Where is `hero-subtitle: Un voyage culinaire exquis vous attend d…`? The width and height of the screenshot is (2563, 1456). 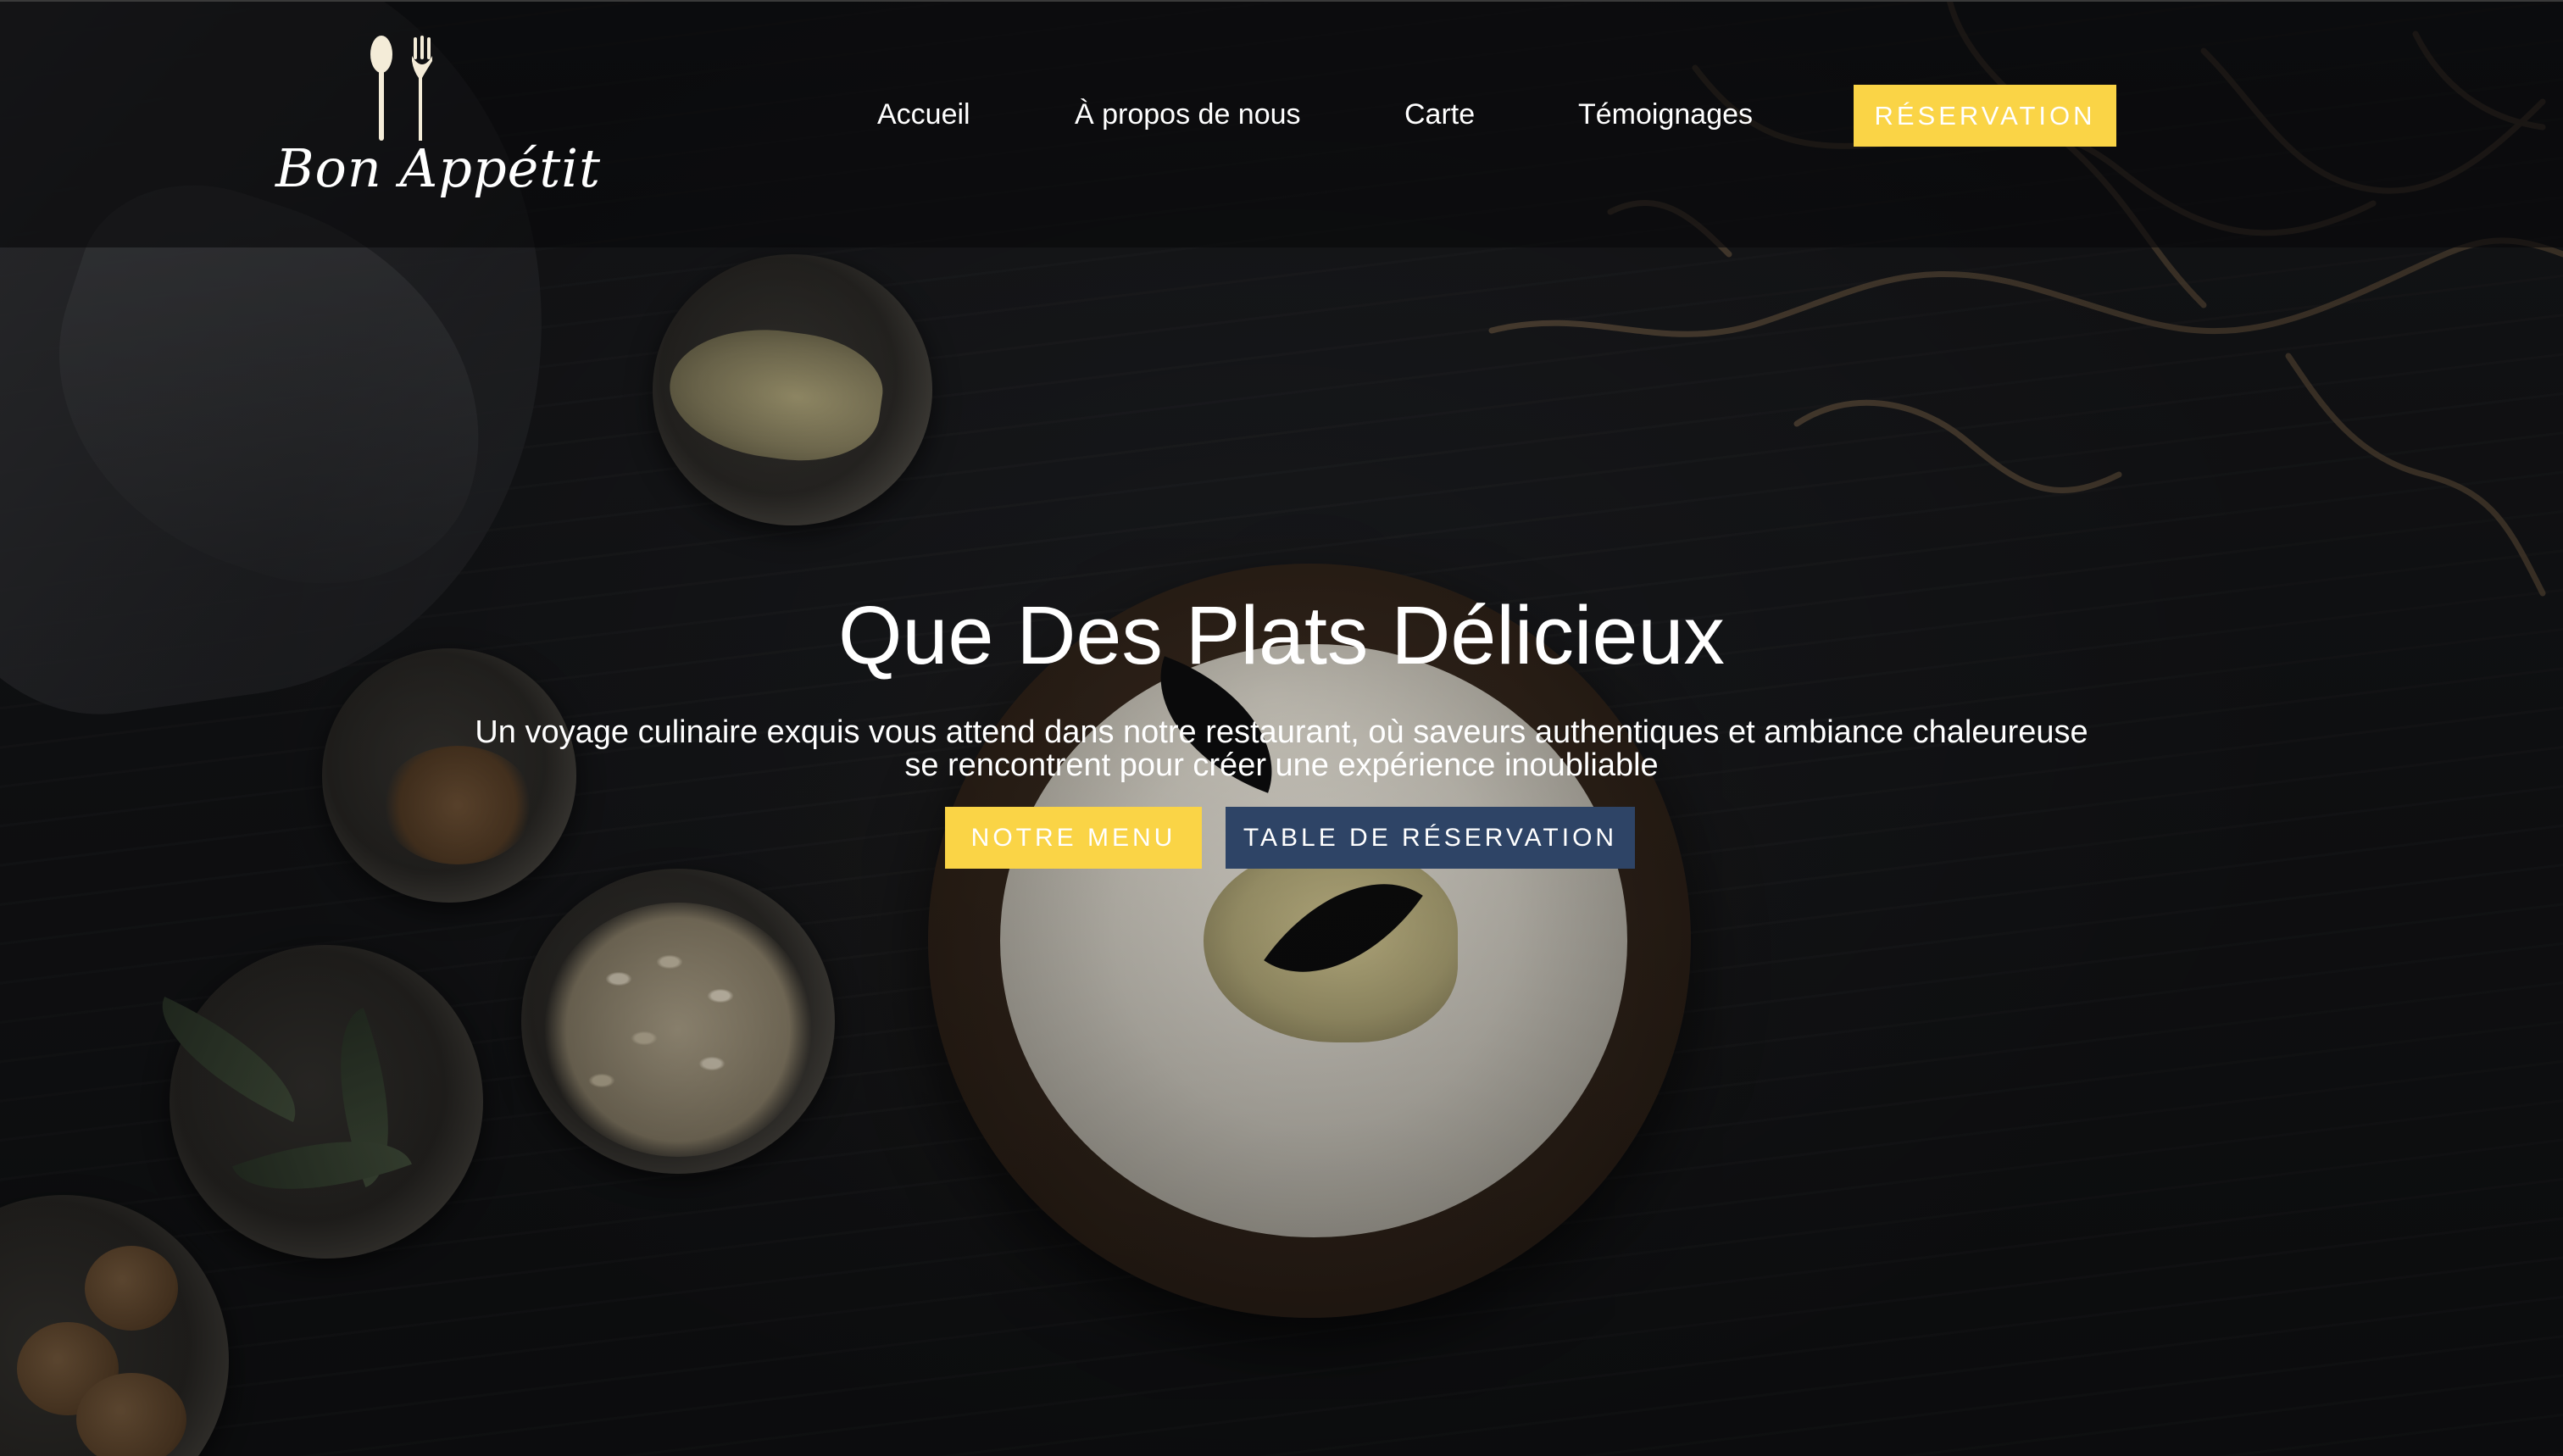 hero-subtitle: Un voyage culinaire exquis vous attend d… is located at coordinates (1281, 749).